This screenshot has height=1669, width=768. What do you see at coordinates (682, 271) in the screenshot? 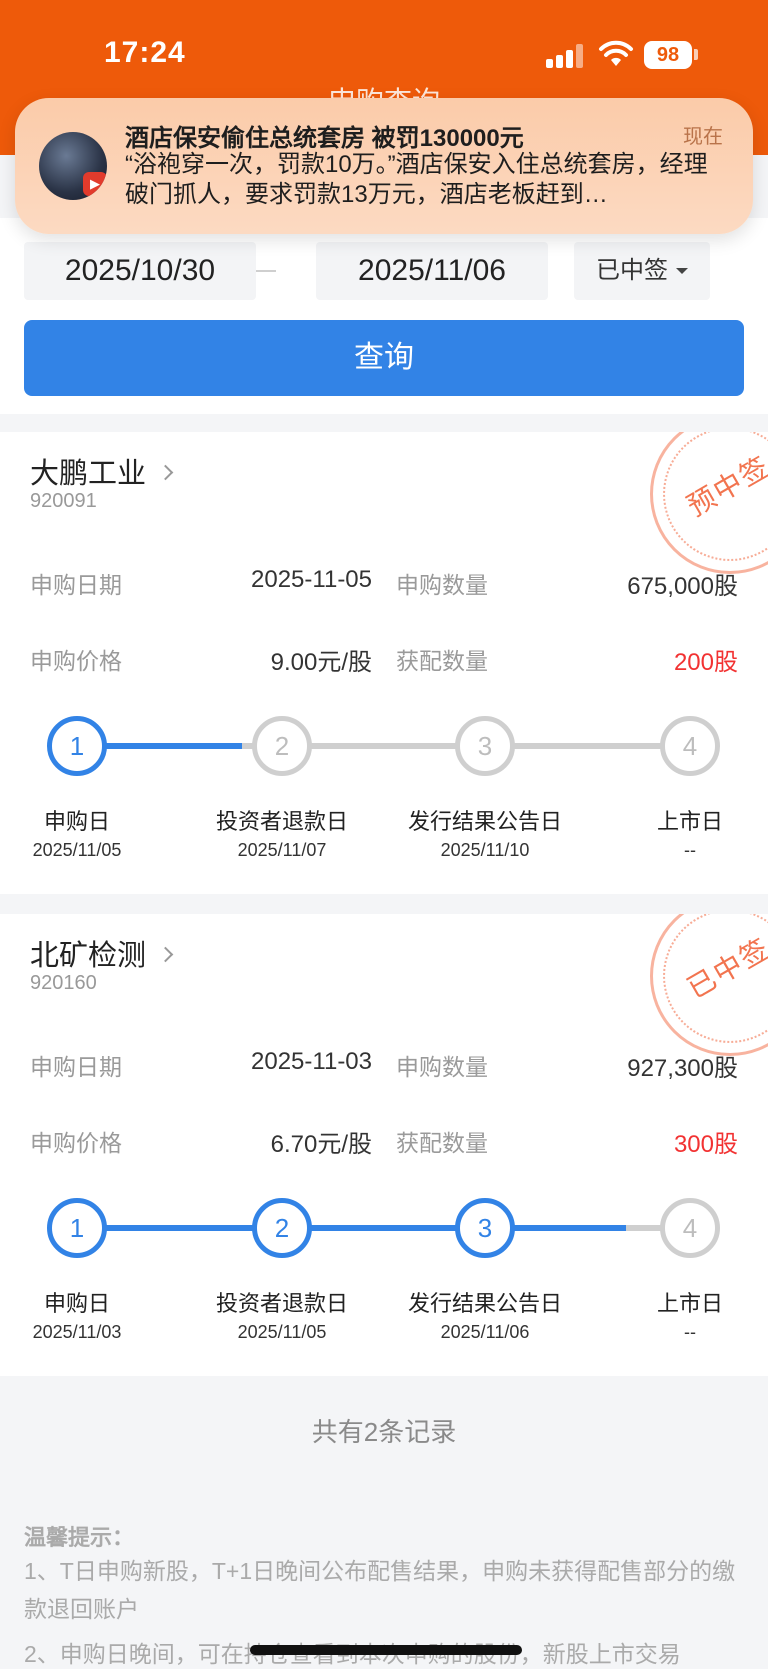
I see `caret-down-icon` at bounding box center [682, 271].